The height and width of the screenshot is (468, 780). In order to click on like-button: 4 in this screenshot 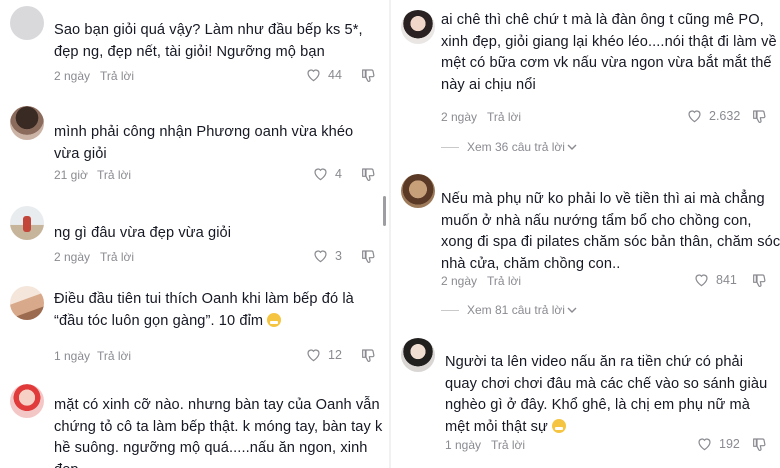, I will do `click(327, 173)`.